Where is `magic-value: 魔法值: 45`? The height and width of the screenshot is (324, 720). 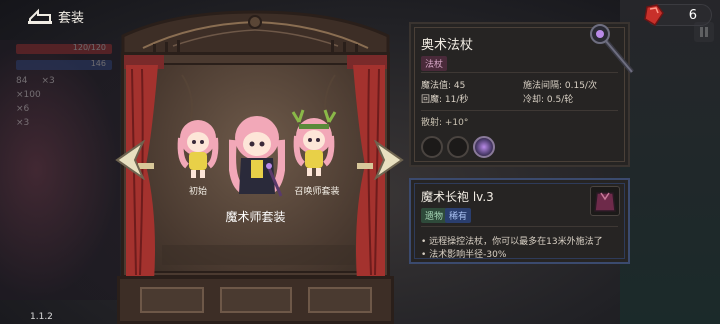
magic-value: 魔法值: 45 is located at coordinates (443, 86).